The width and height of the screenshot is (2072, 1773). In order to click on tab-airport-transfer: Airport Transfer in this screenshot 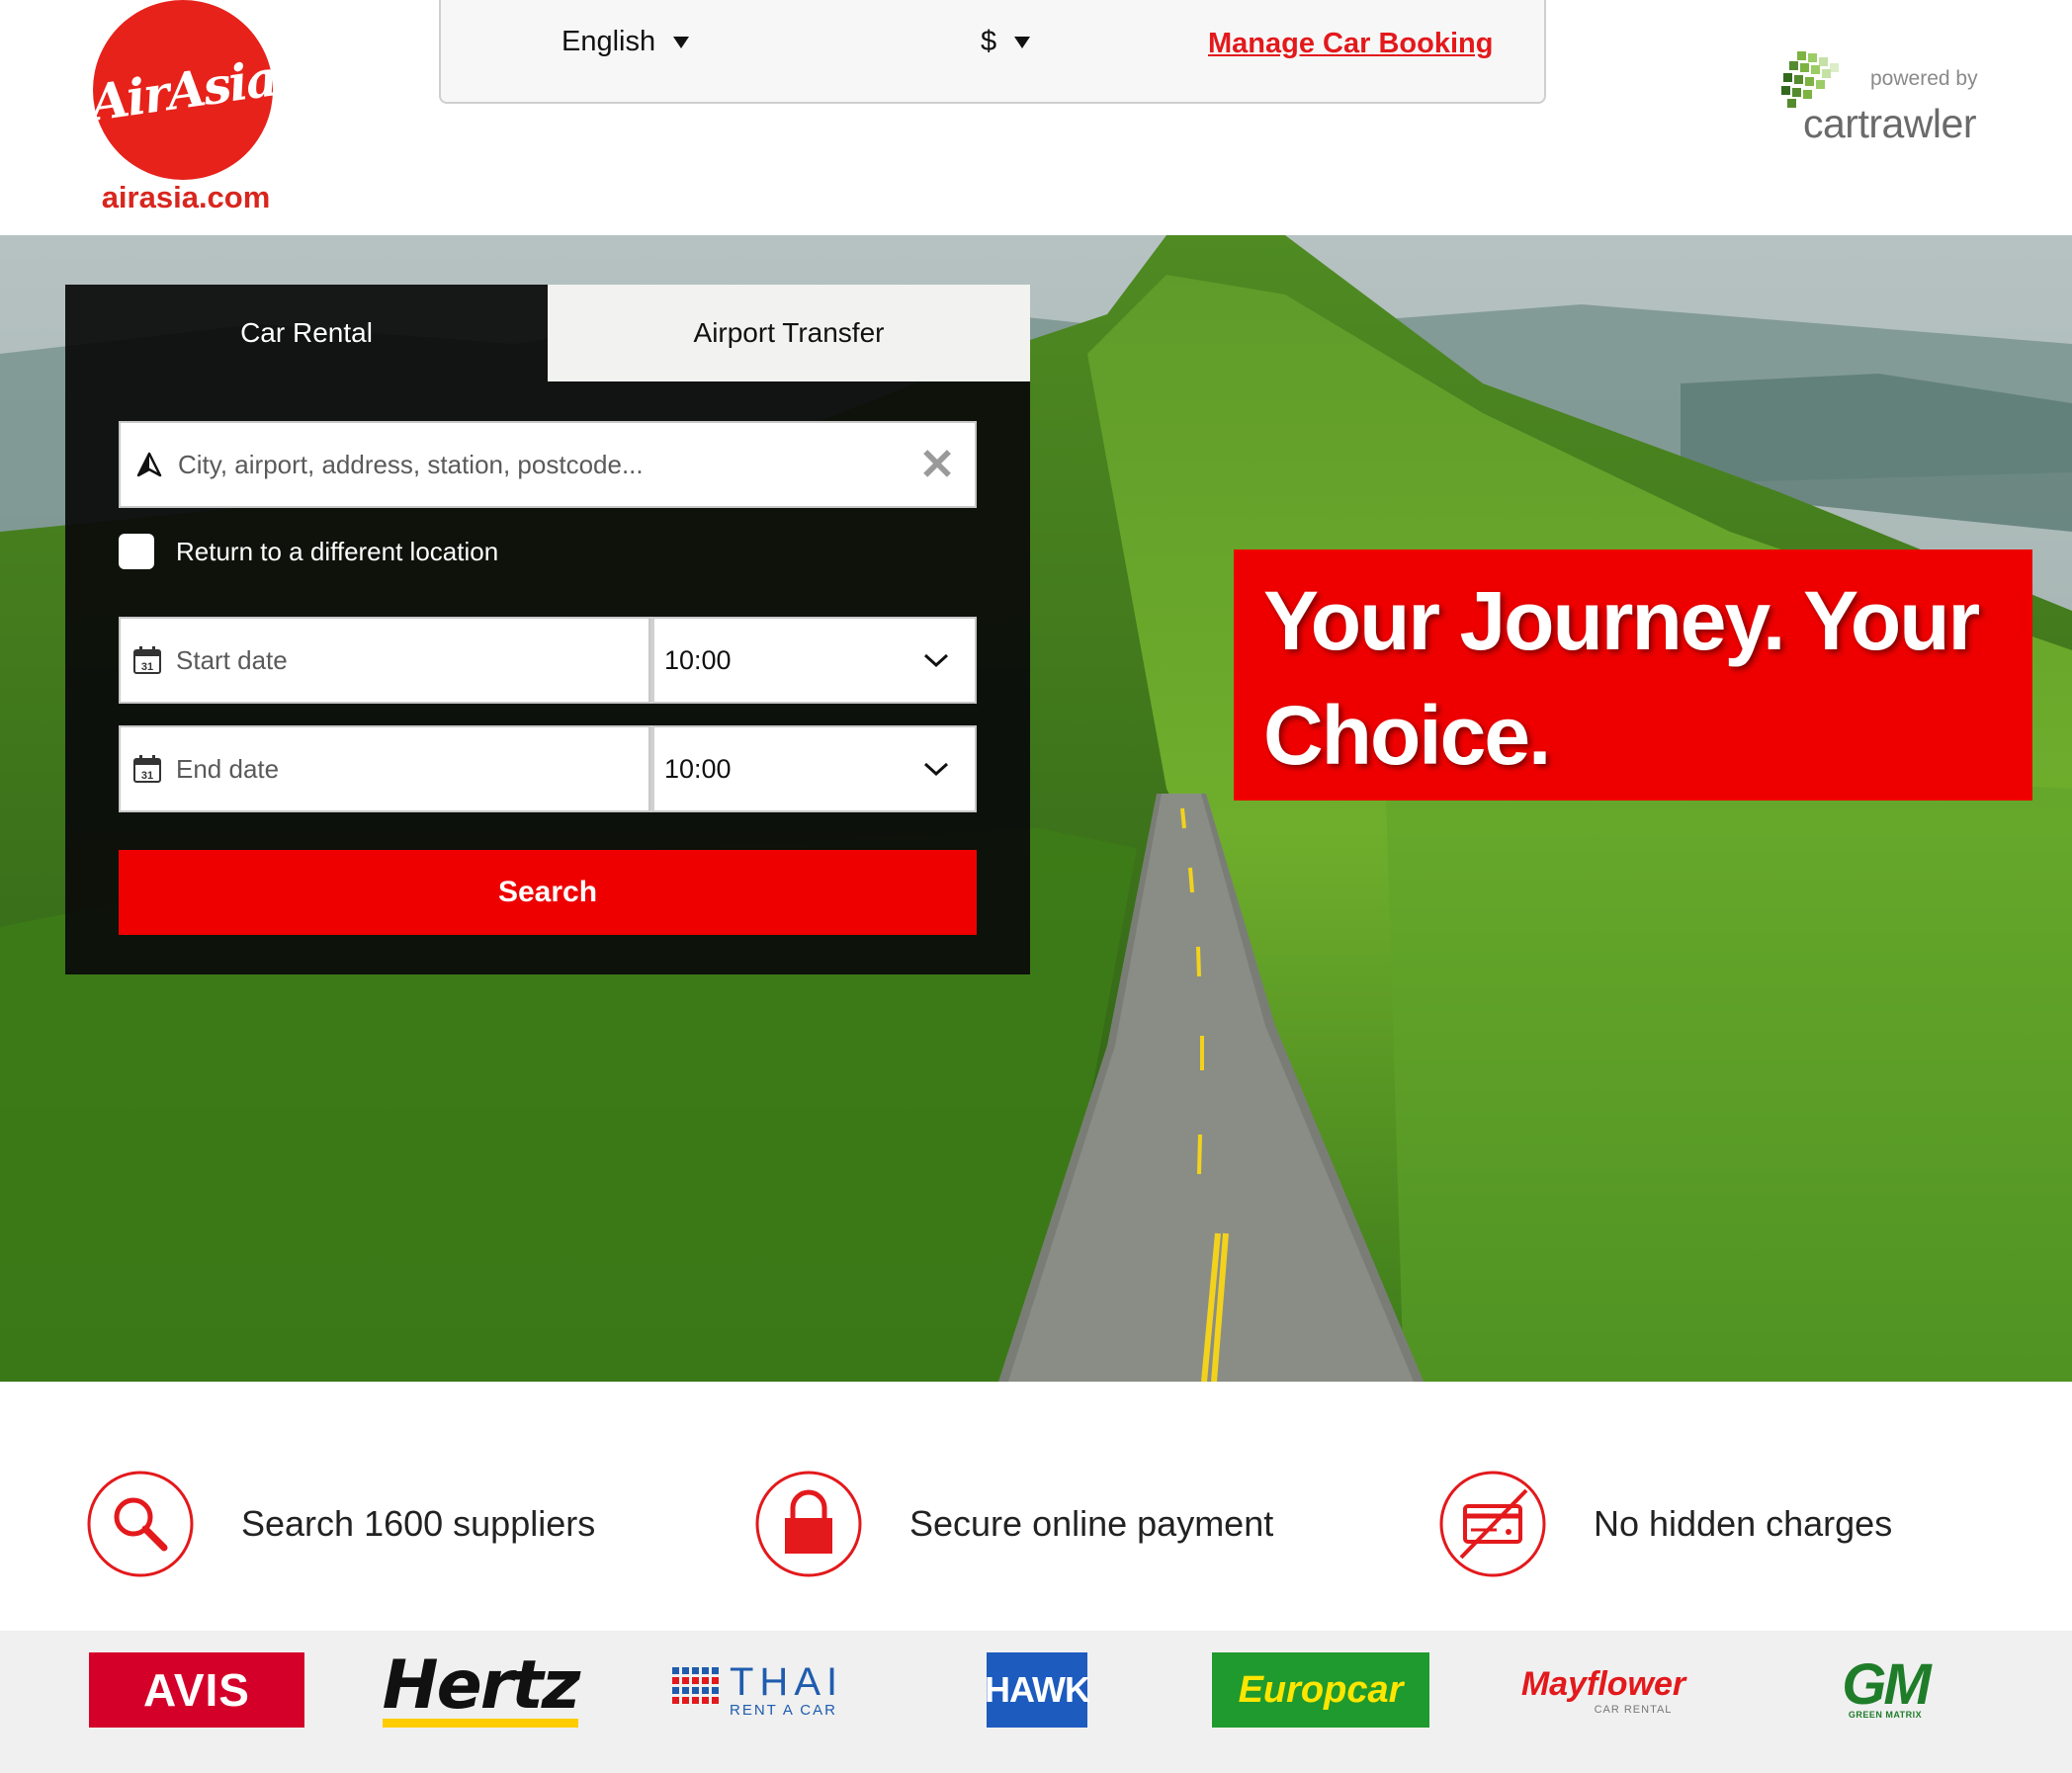, I will do `click(789, 333)`.